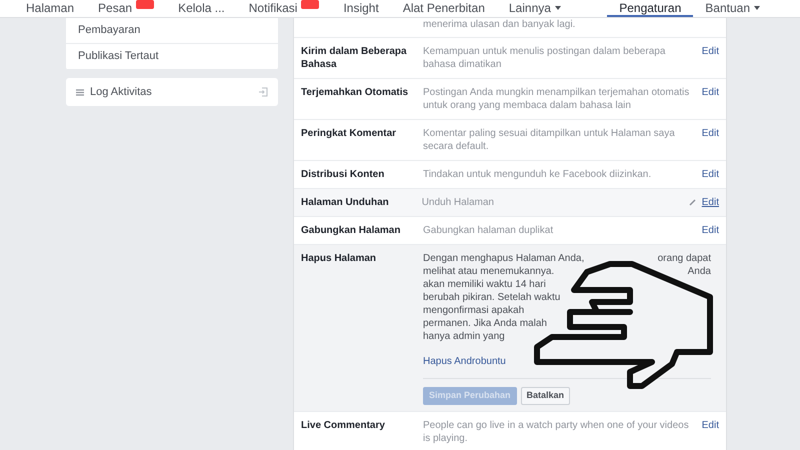 The width and height of the screenshot is (800, 450). Describe the element at coordinates (699, 271) in the screenshot. I see `description-text: Anda` at that location.